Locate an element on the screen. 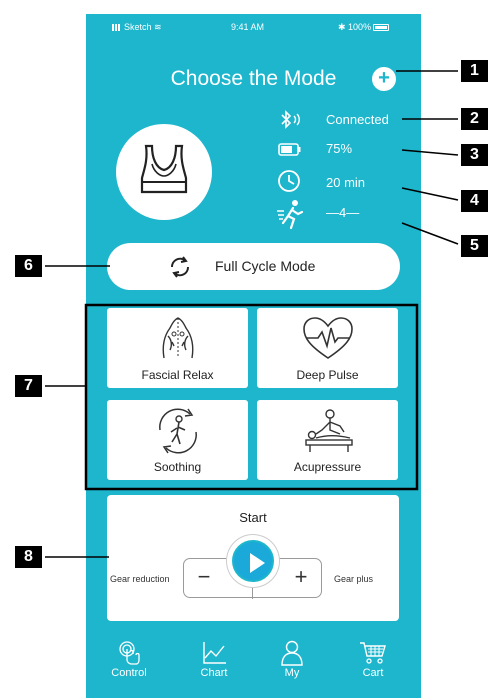 Image resolution: width=495 pixels, height=698 pixels. callout-badge-4: 4 is located at coordinates (474, 201).